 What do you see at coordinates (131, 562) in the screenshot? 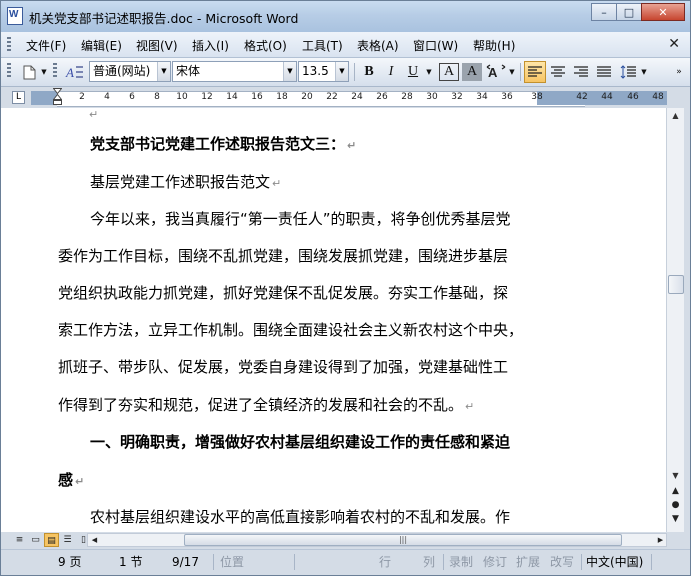
I see `status-section: 1 节` at bounding box center [131, 562].